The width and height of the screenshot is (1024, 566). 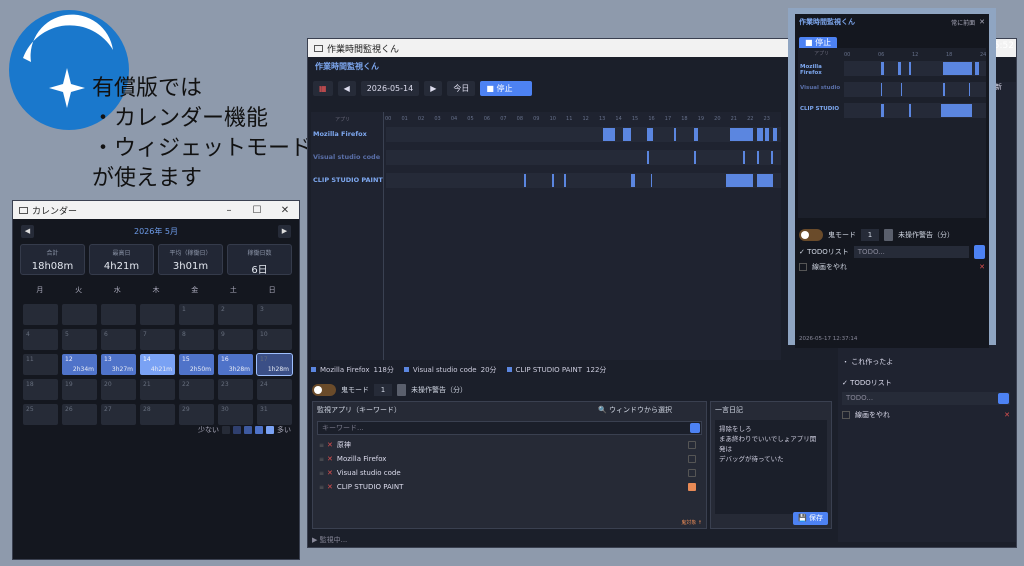 I want to click on stat-card: 稼働日数 6日, so click(x=259, y=260).